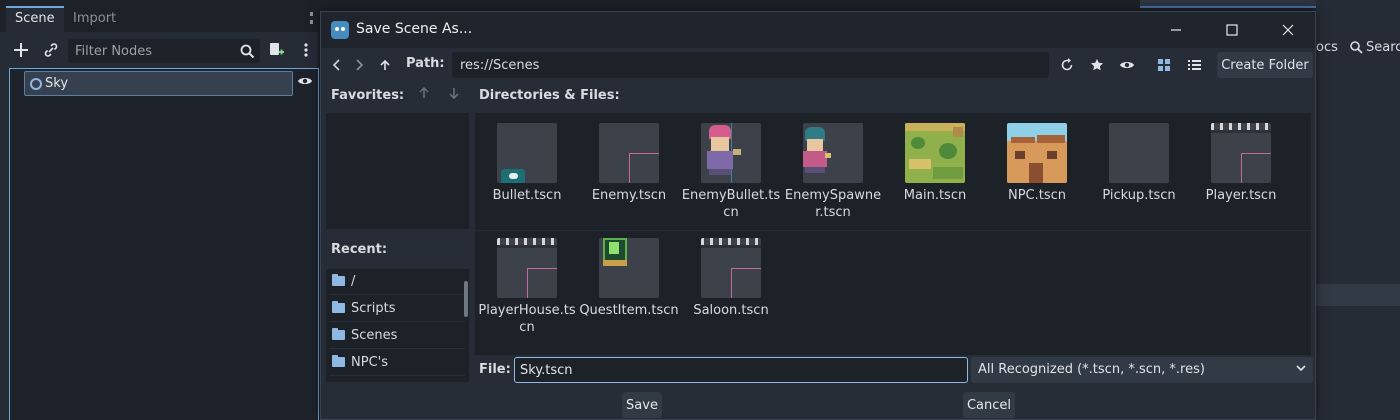  I want to click on back-chevron-icon, so click(337, 65).